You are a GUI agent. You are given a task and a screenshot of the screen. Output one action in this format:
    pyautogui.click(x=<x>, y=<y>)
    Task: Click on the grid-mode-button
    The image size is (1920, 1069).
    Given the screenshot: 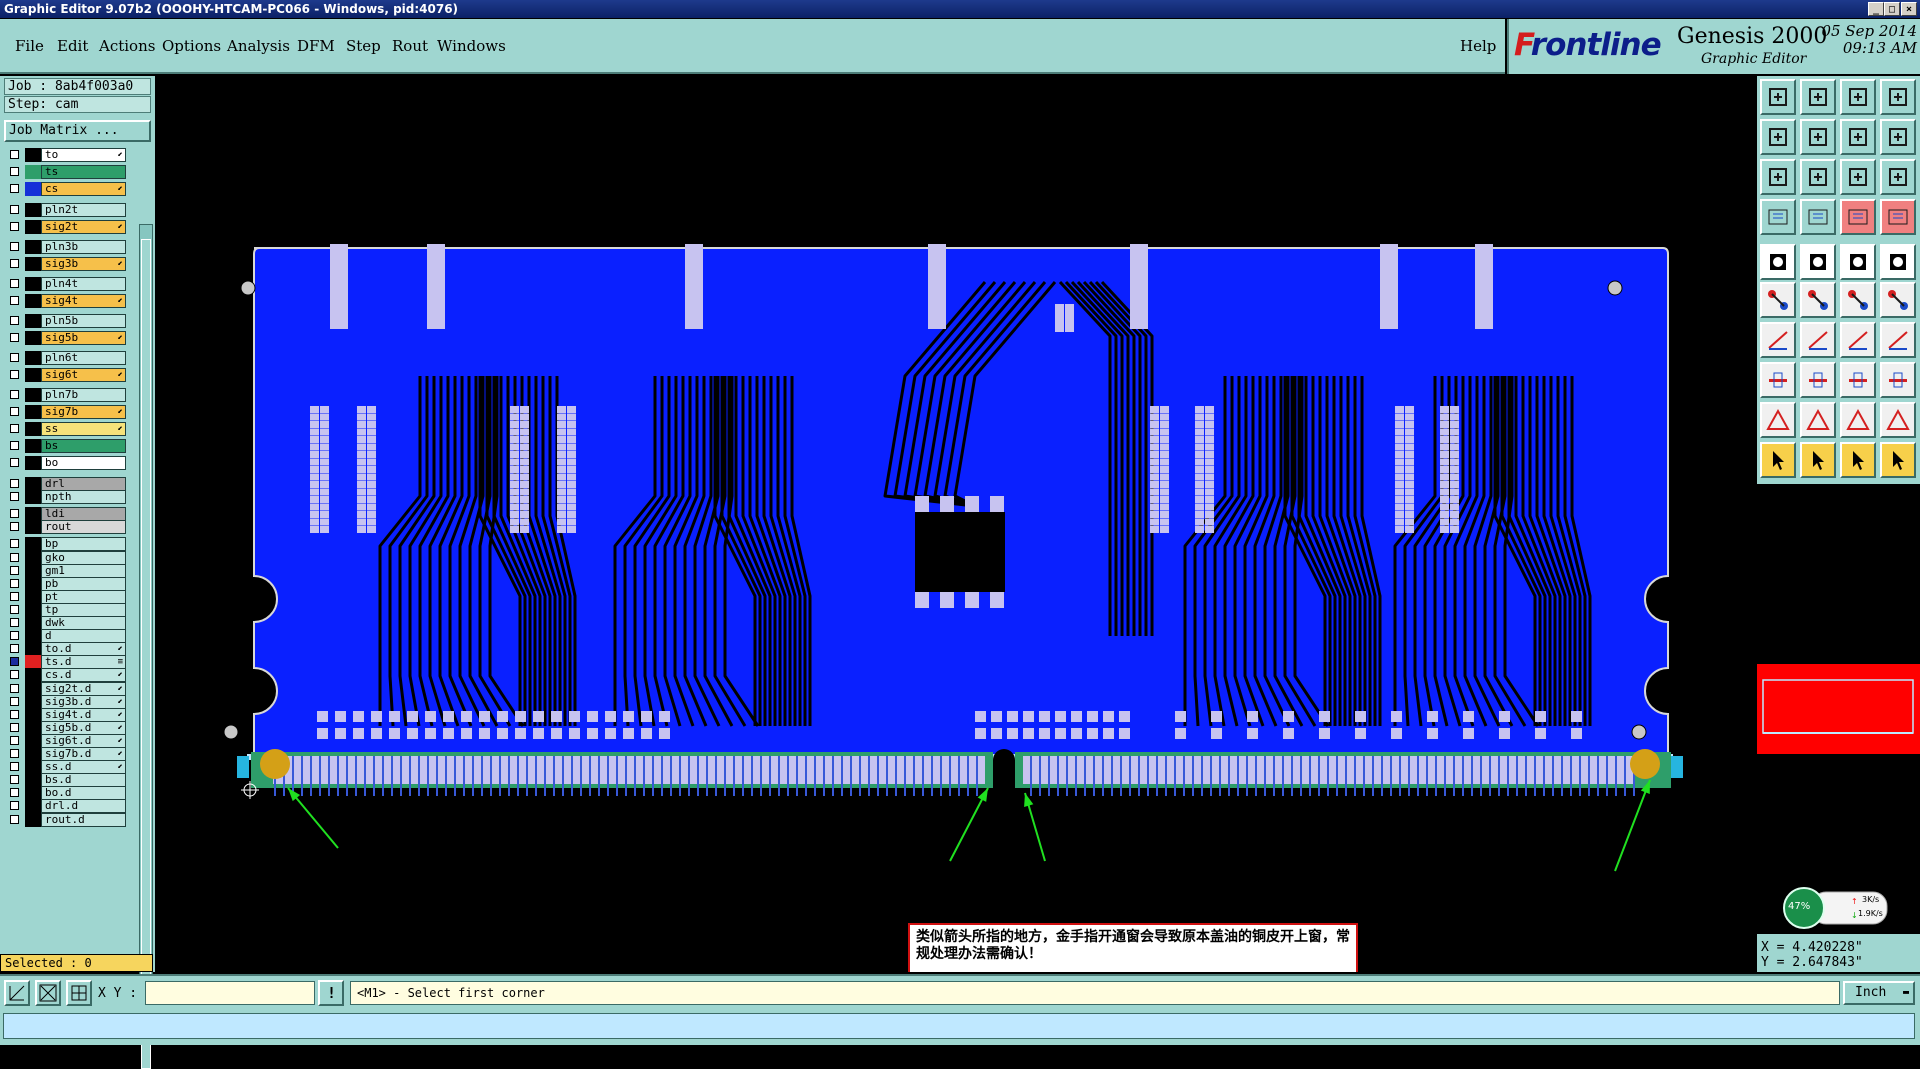 What is the action you would take?
    pyautogui.click(x=79, y=993)
    